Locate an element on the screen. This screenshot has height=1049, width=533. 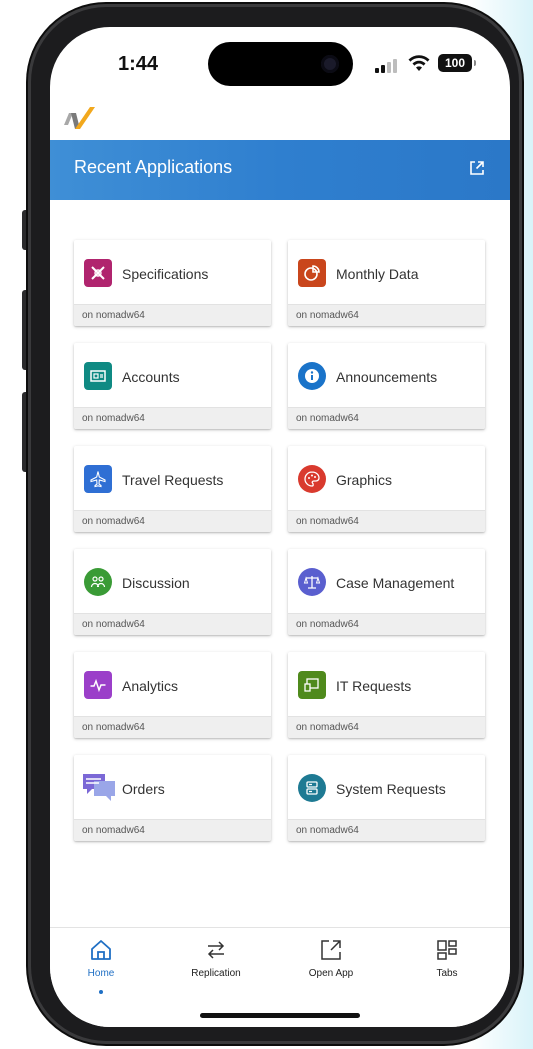
home-indicator is located at coordinates (280, 1015).